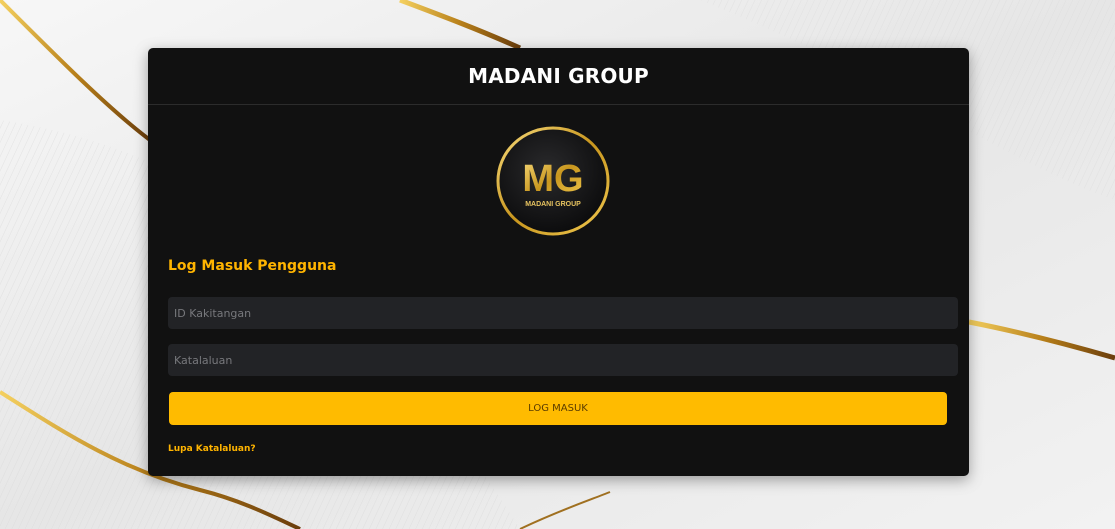 This screenshot has width=1115, height=529. Describe the element at coordinates (563, 360) in the screenshot. I see `password-input` at that location.